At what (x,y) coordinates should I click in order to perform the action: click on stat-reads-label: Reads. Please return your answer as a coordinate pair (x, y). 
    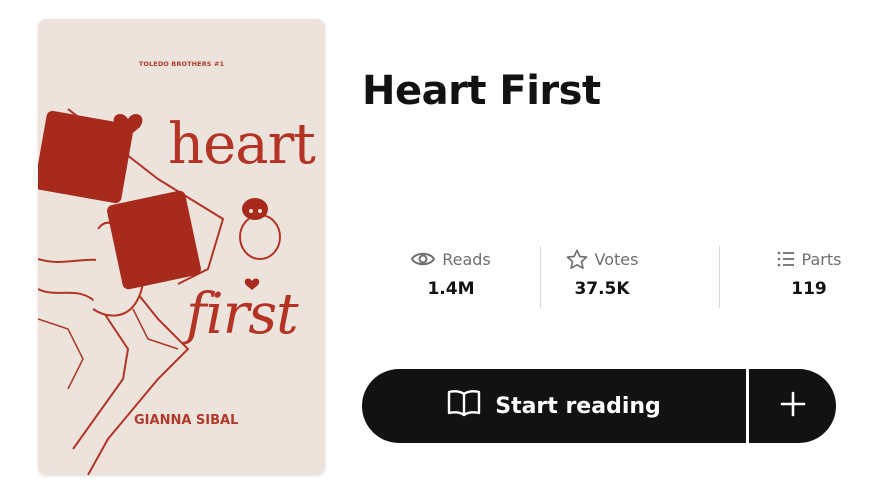
    Looking at the image, I should click on (466, 259).